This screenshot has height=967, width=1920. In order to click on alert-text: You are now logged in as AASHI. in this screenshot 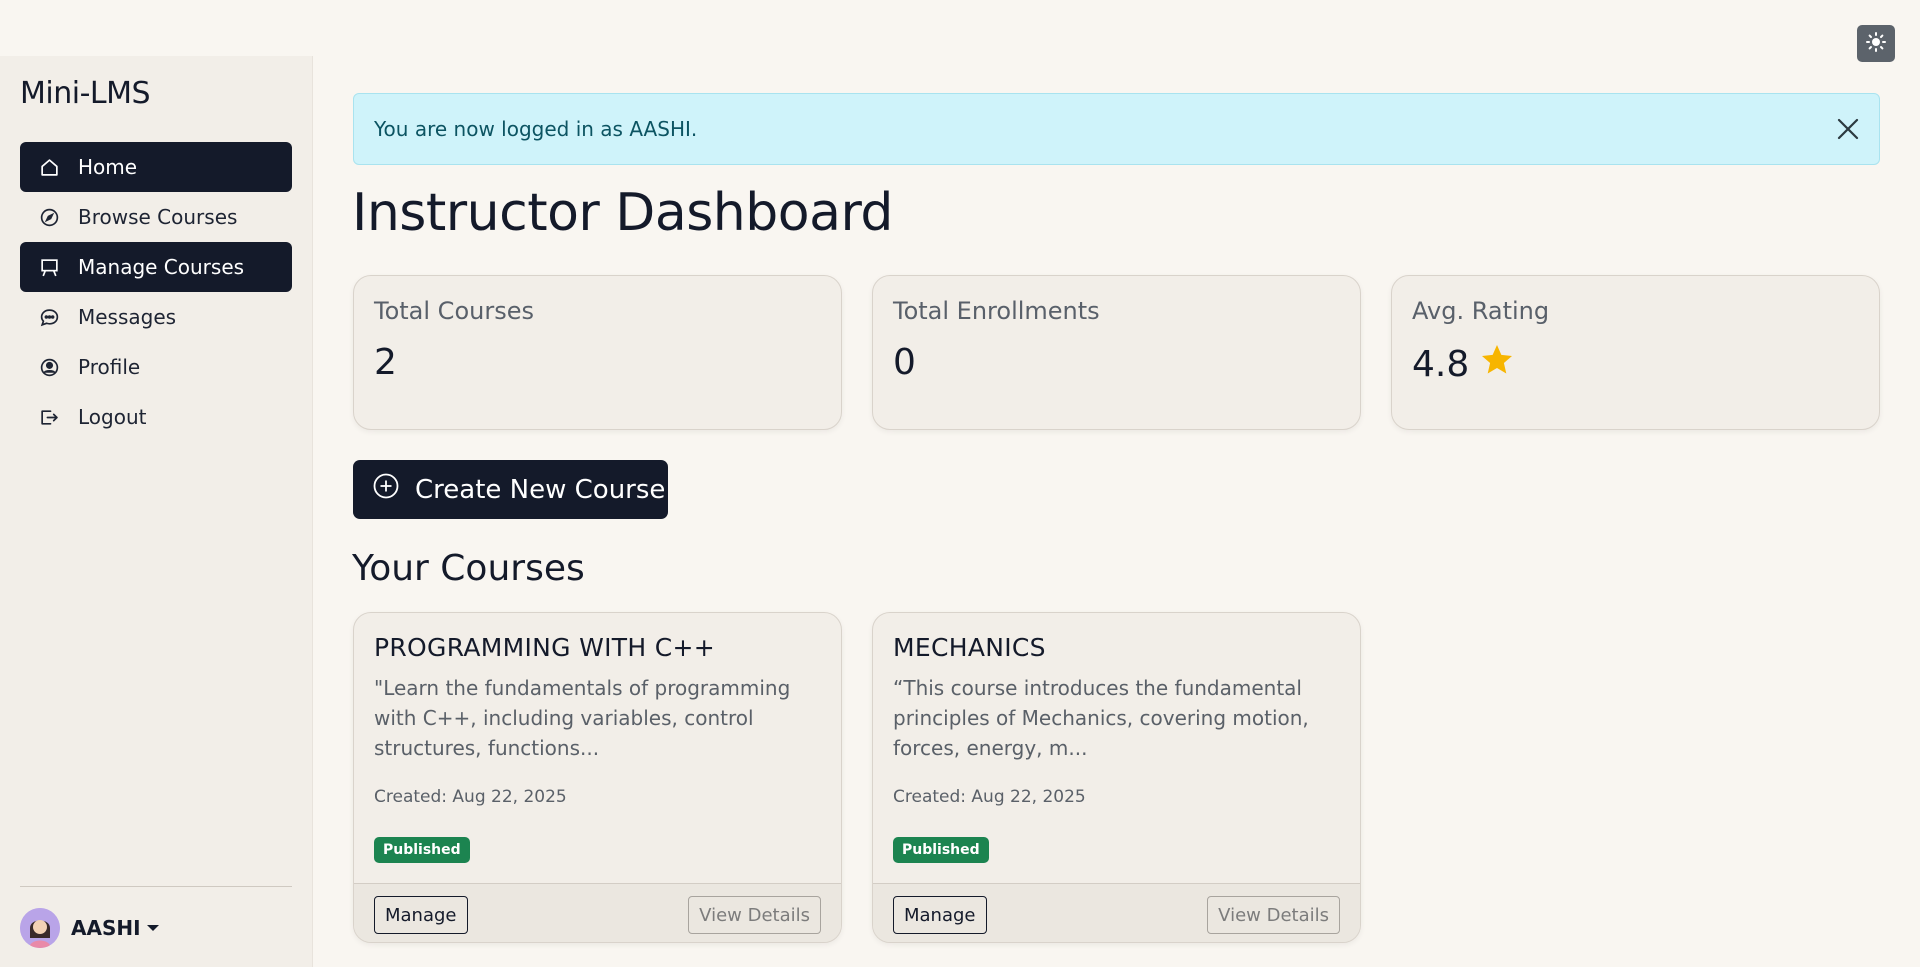, I will do `click(536, 129)`.